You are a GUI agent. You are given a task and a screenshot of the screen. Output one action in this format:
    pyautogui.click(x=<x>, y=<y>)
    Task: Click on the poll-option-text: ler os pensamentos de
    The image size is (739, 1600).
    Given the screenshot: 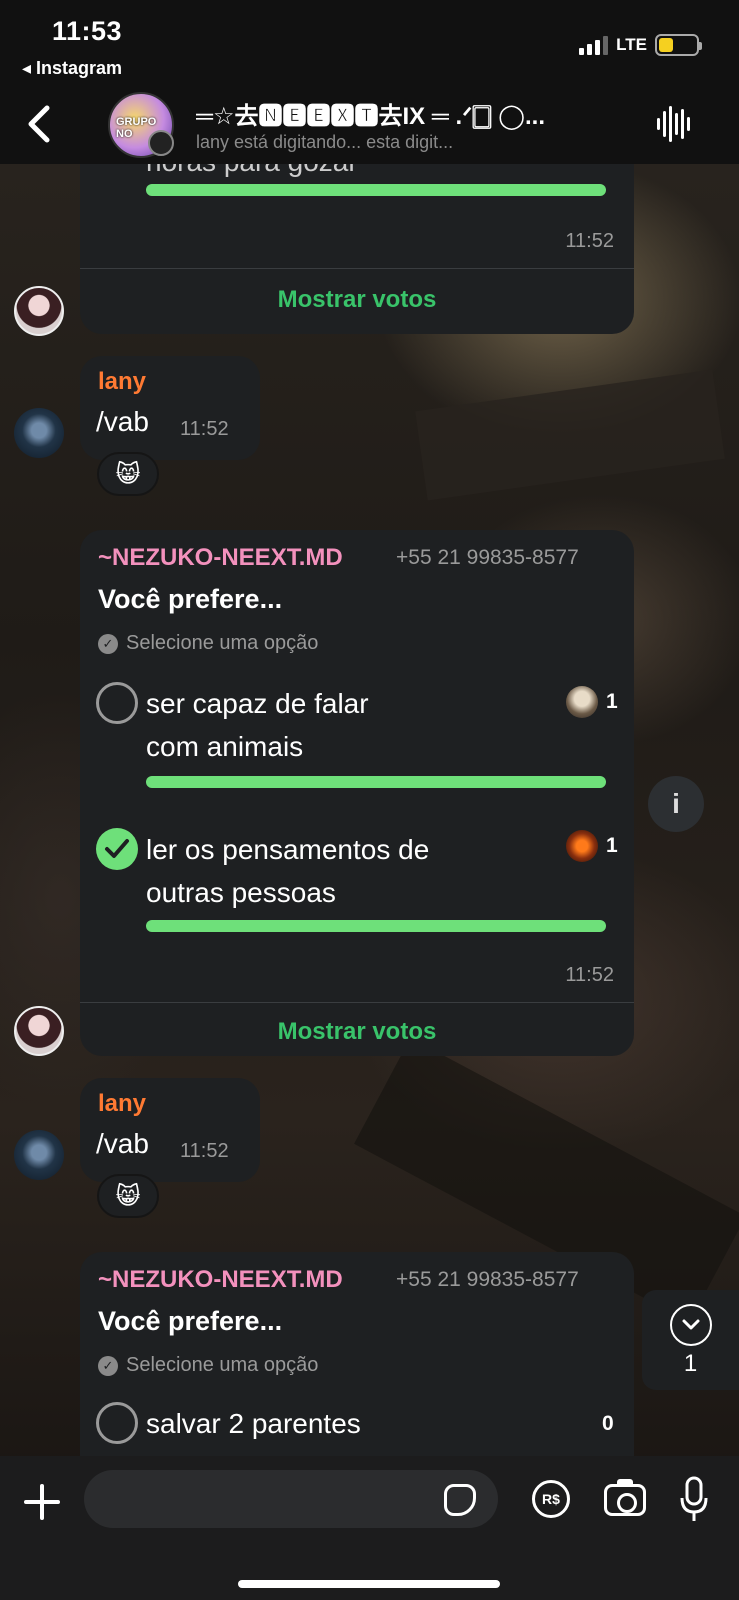 What is the action you would take?
    pyautogui.click(x=287, y=849)
    